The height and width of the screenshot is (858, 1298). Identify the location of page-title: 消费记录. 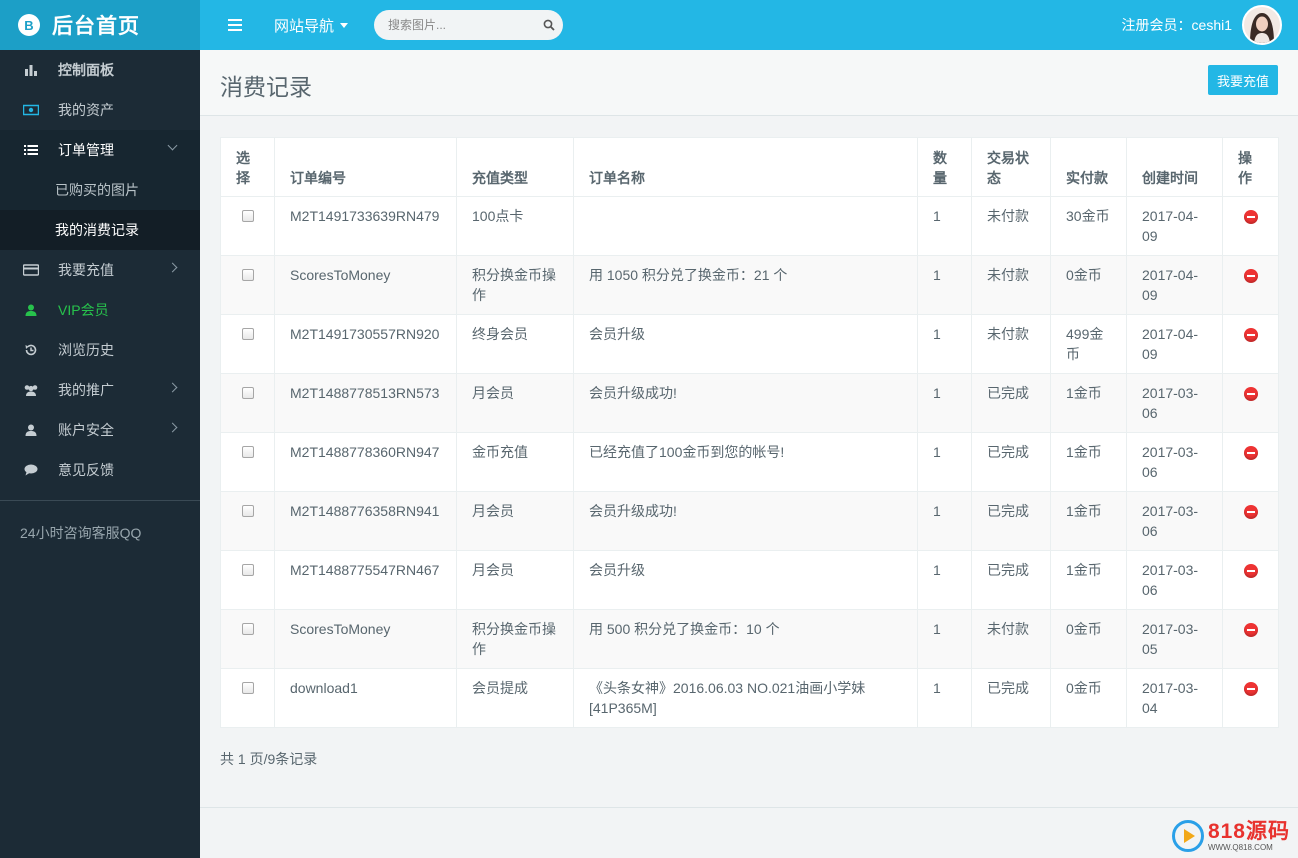
(266, 87).